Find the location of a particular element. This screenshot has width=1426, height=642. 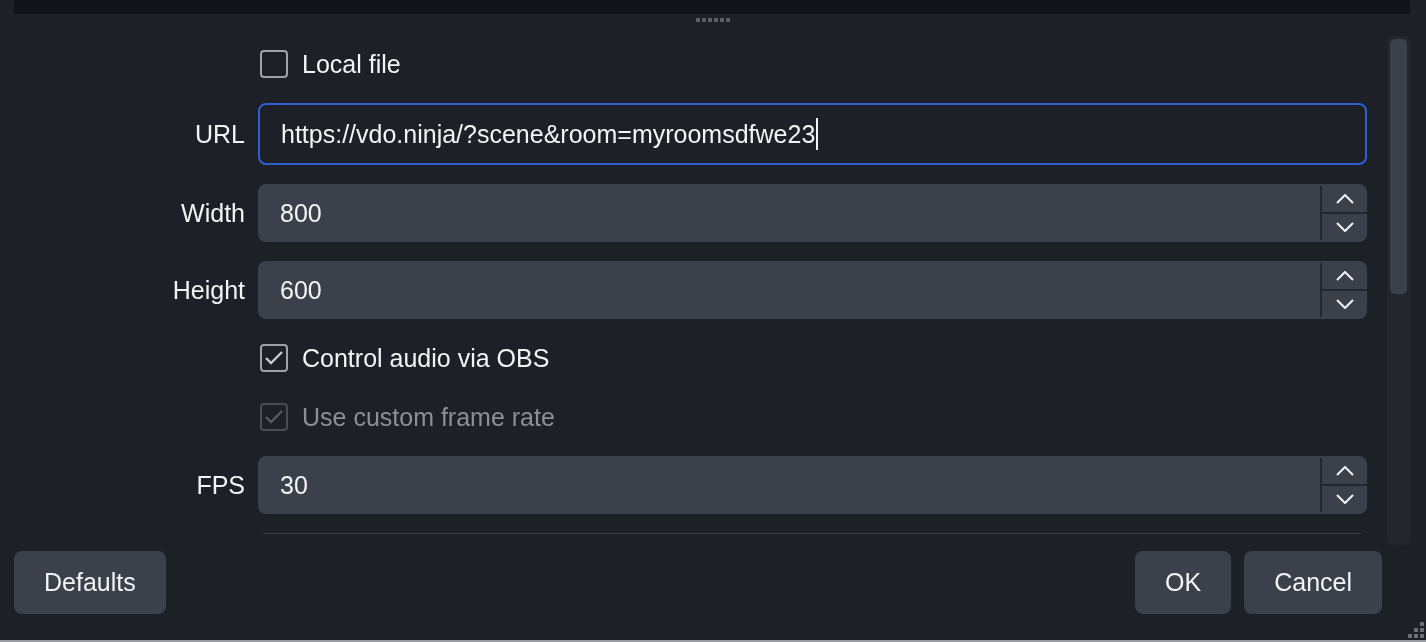

dialog-button: Defaults is located at coordinates (90, 582).